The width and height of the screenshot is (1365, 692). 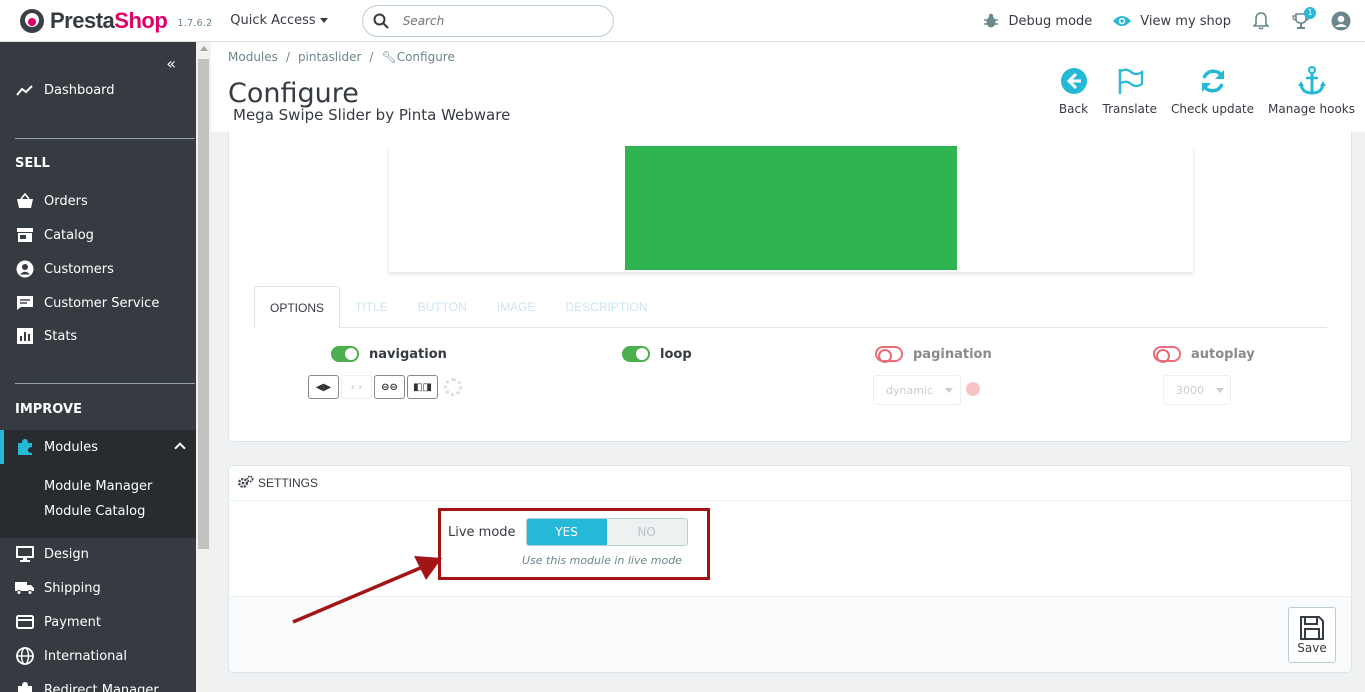 I want to click on chevron-up-icon, so click(x=180, y=448).